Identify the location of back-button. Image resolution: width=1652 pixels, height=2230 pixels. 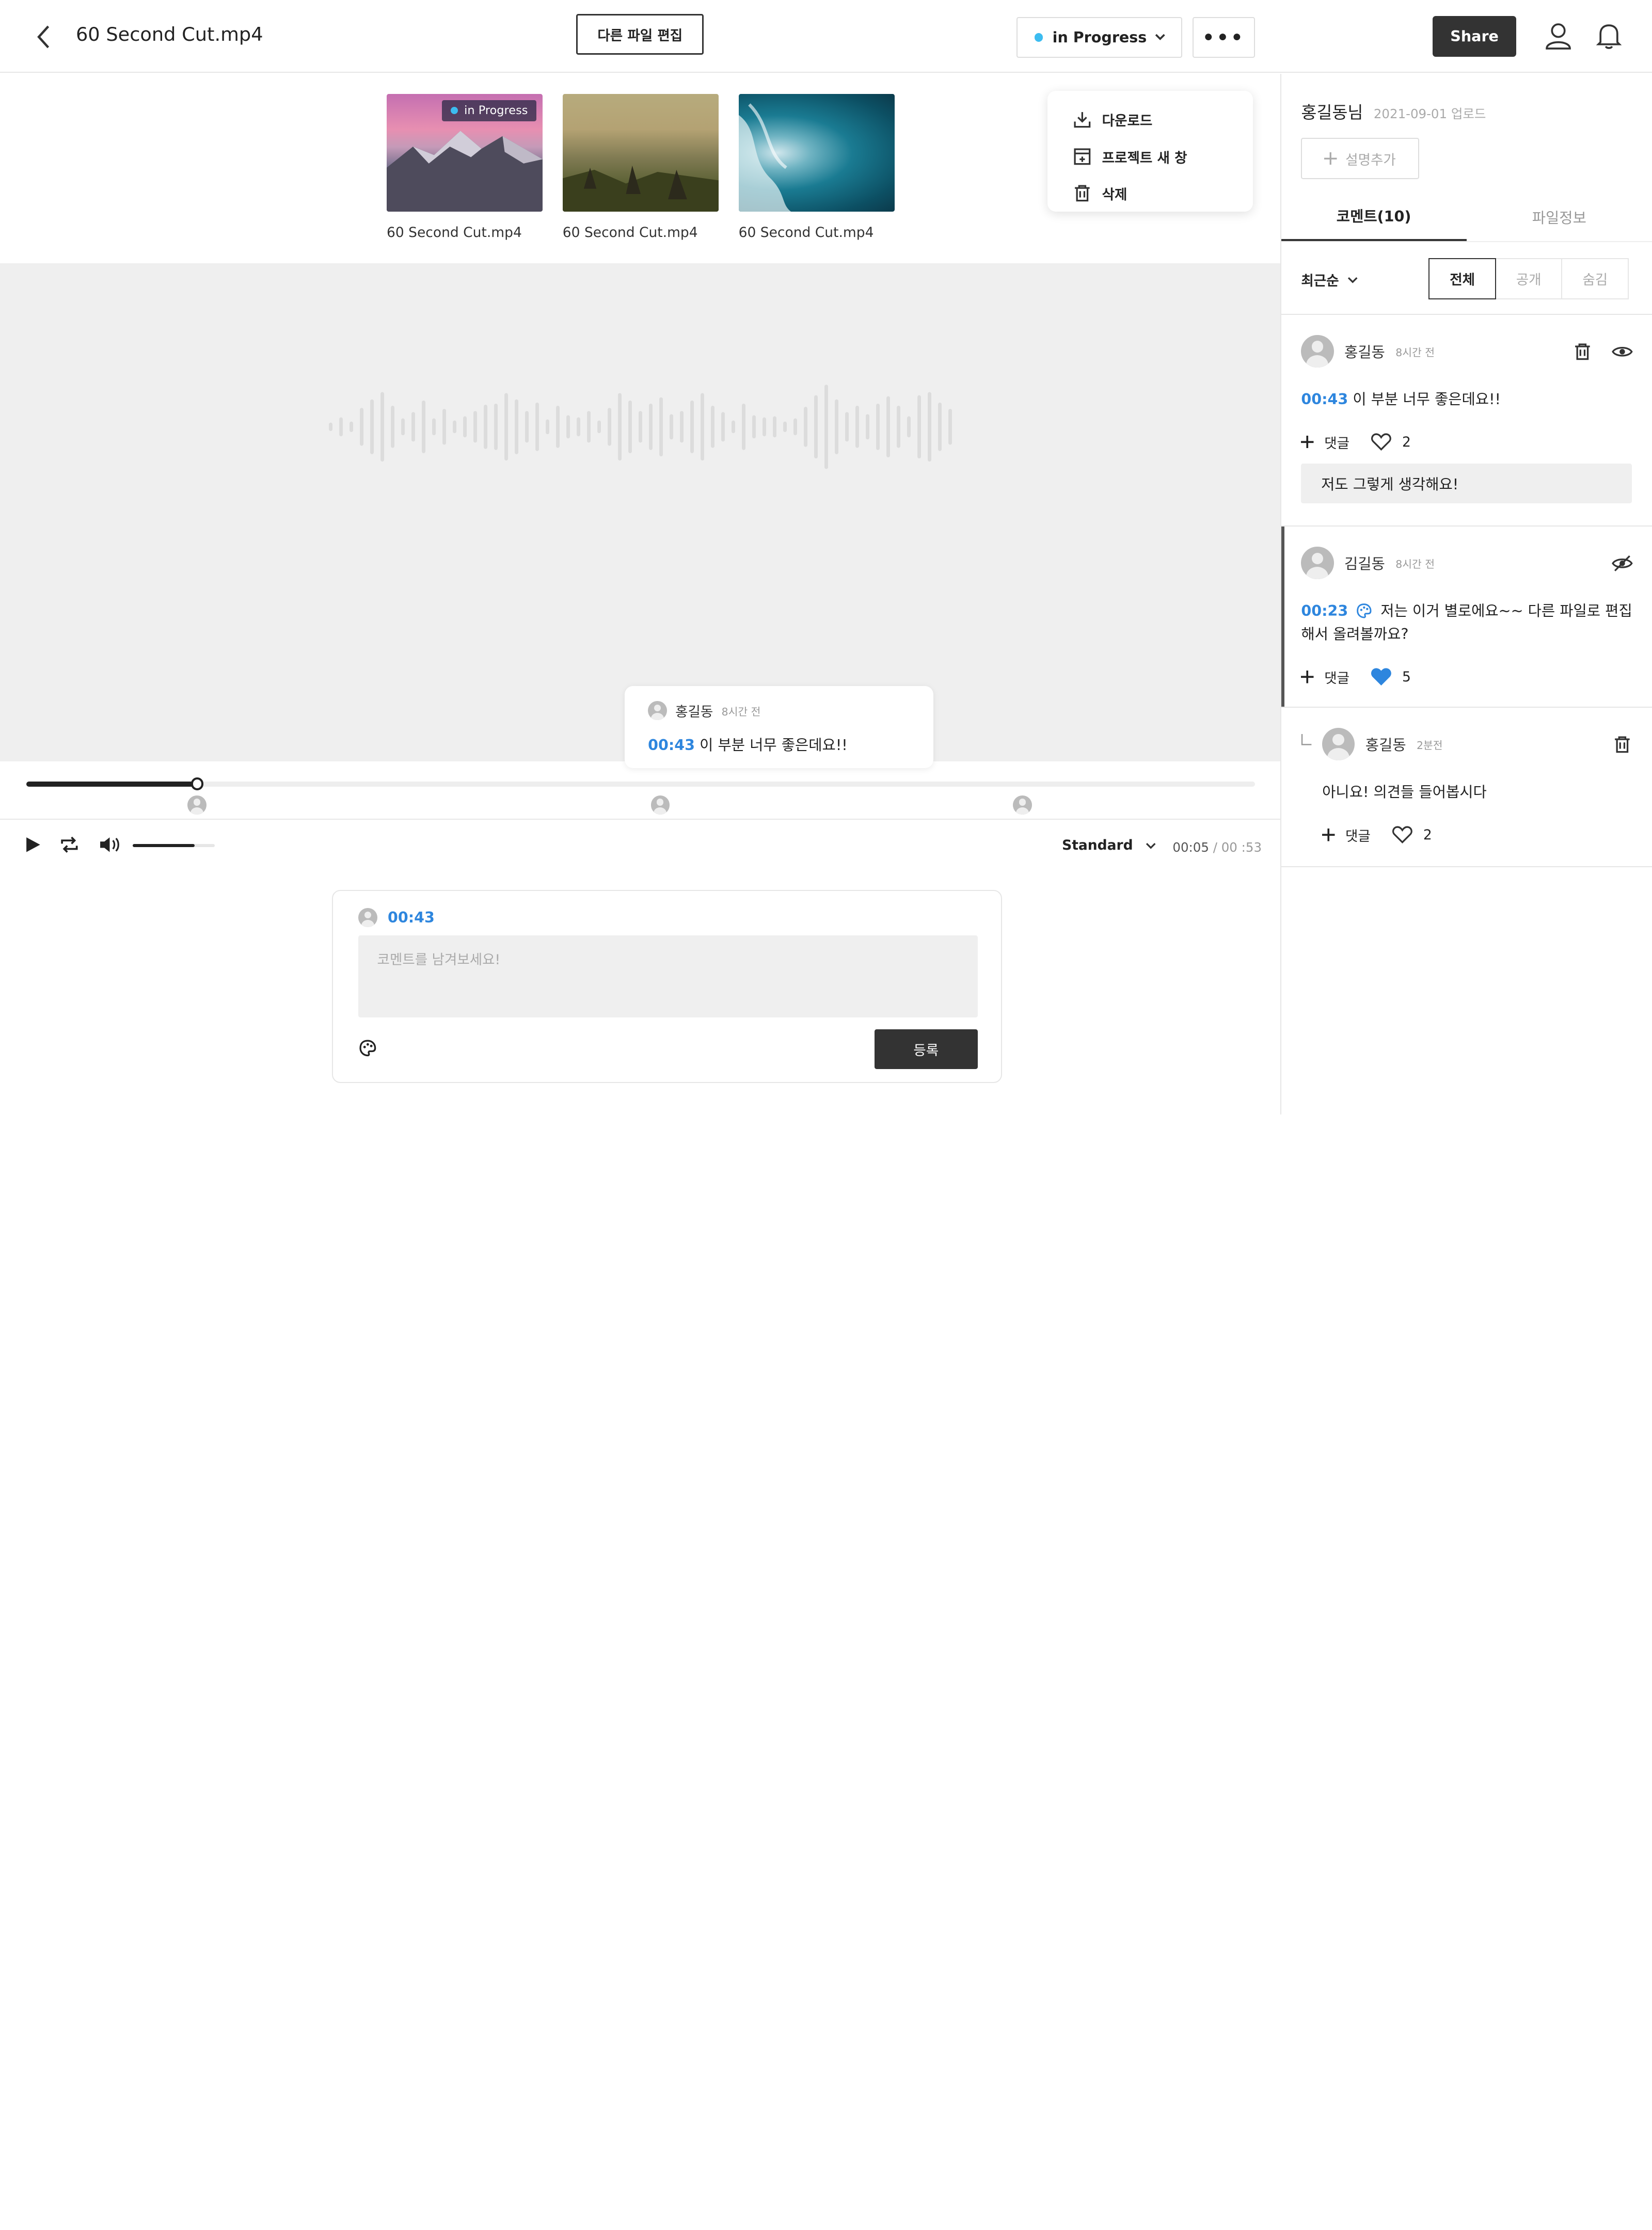
(43, 37).